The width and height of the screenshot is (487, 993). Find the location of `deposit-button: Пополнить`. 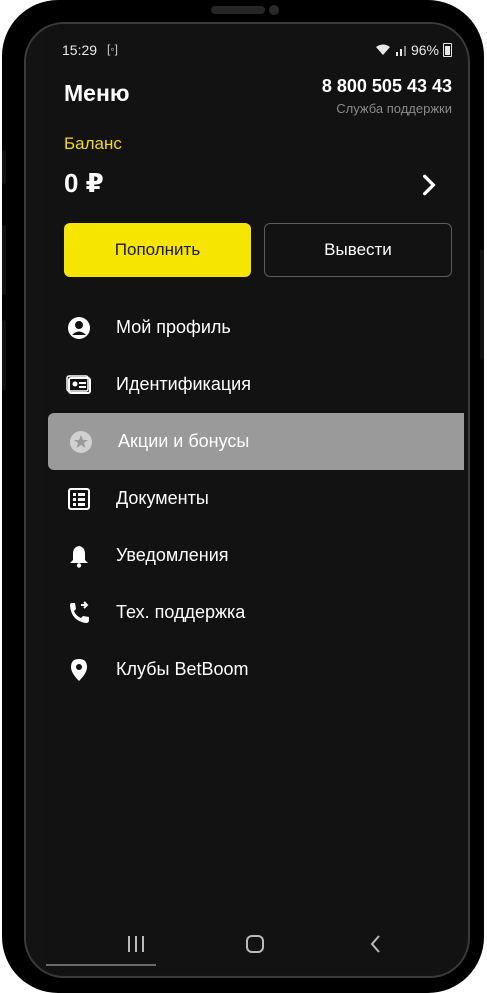

deposit-button: Пополнить is located at coordinates (157, 250).